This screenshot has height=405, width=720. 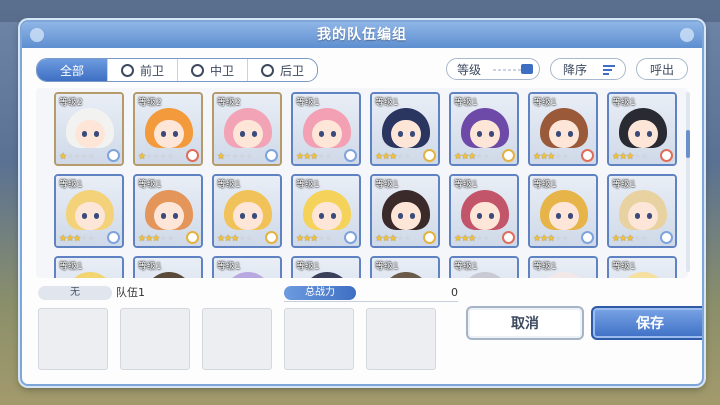 I want to click on sort-order-label: 降序, so click(x=575, y=69).